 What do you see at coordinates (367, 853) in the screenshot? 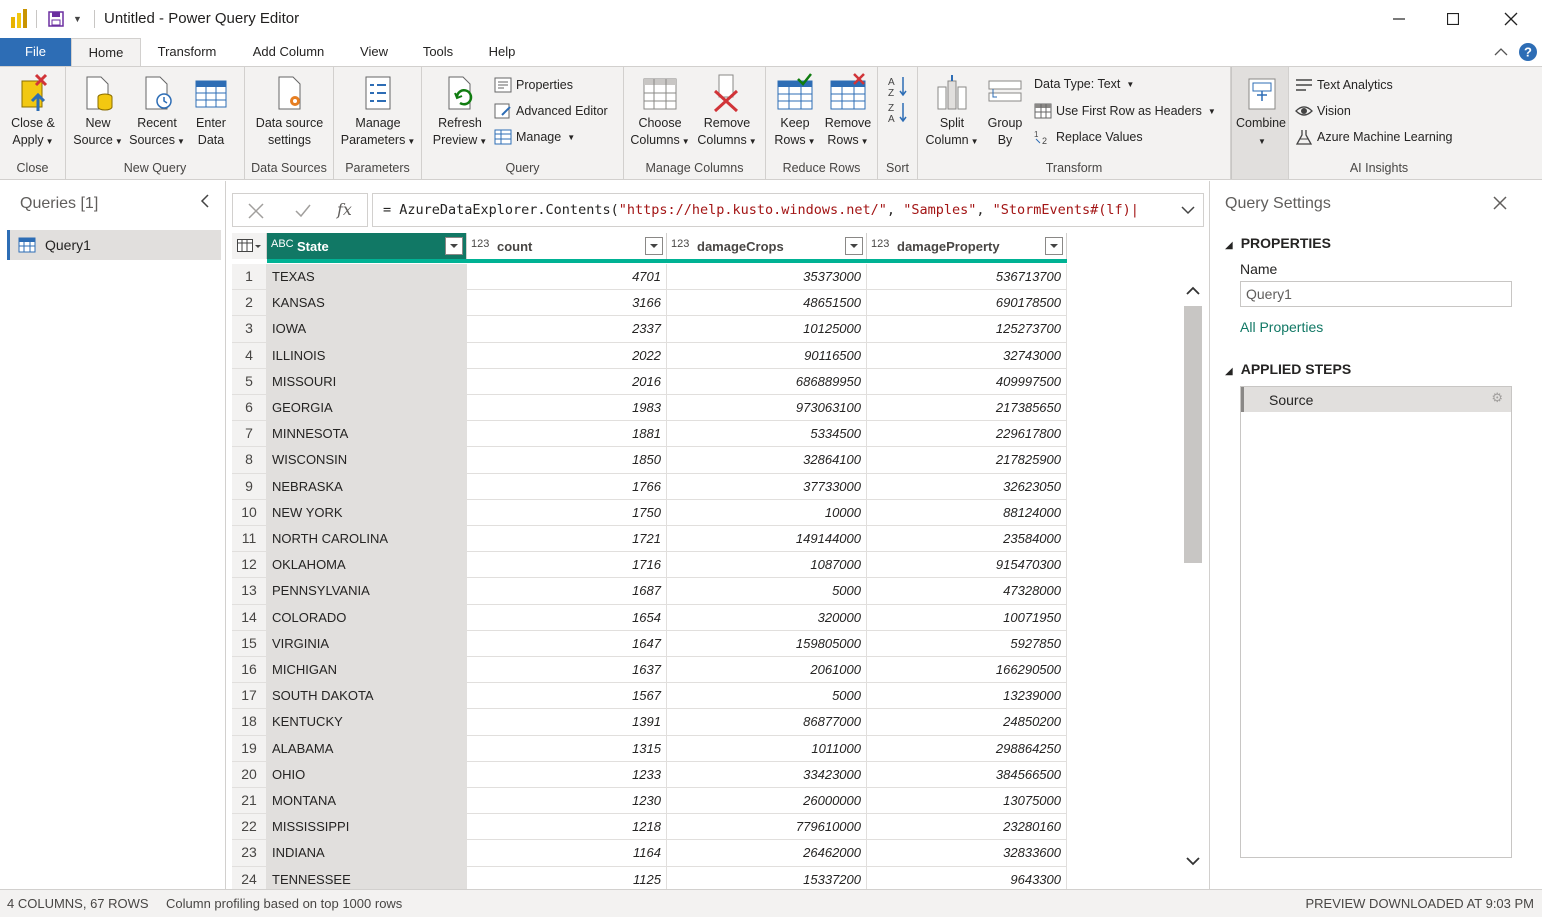
I see `cell-state: INDIANA` at bounding box center [367, 853].